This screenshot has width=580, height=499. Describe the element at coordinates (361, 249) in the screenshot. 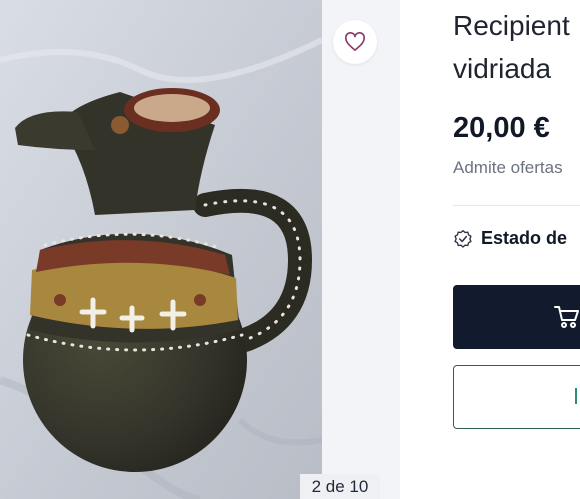

I see `gallery-side-strip` at that location.